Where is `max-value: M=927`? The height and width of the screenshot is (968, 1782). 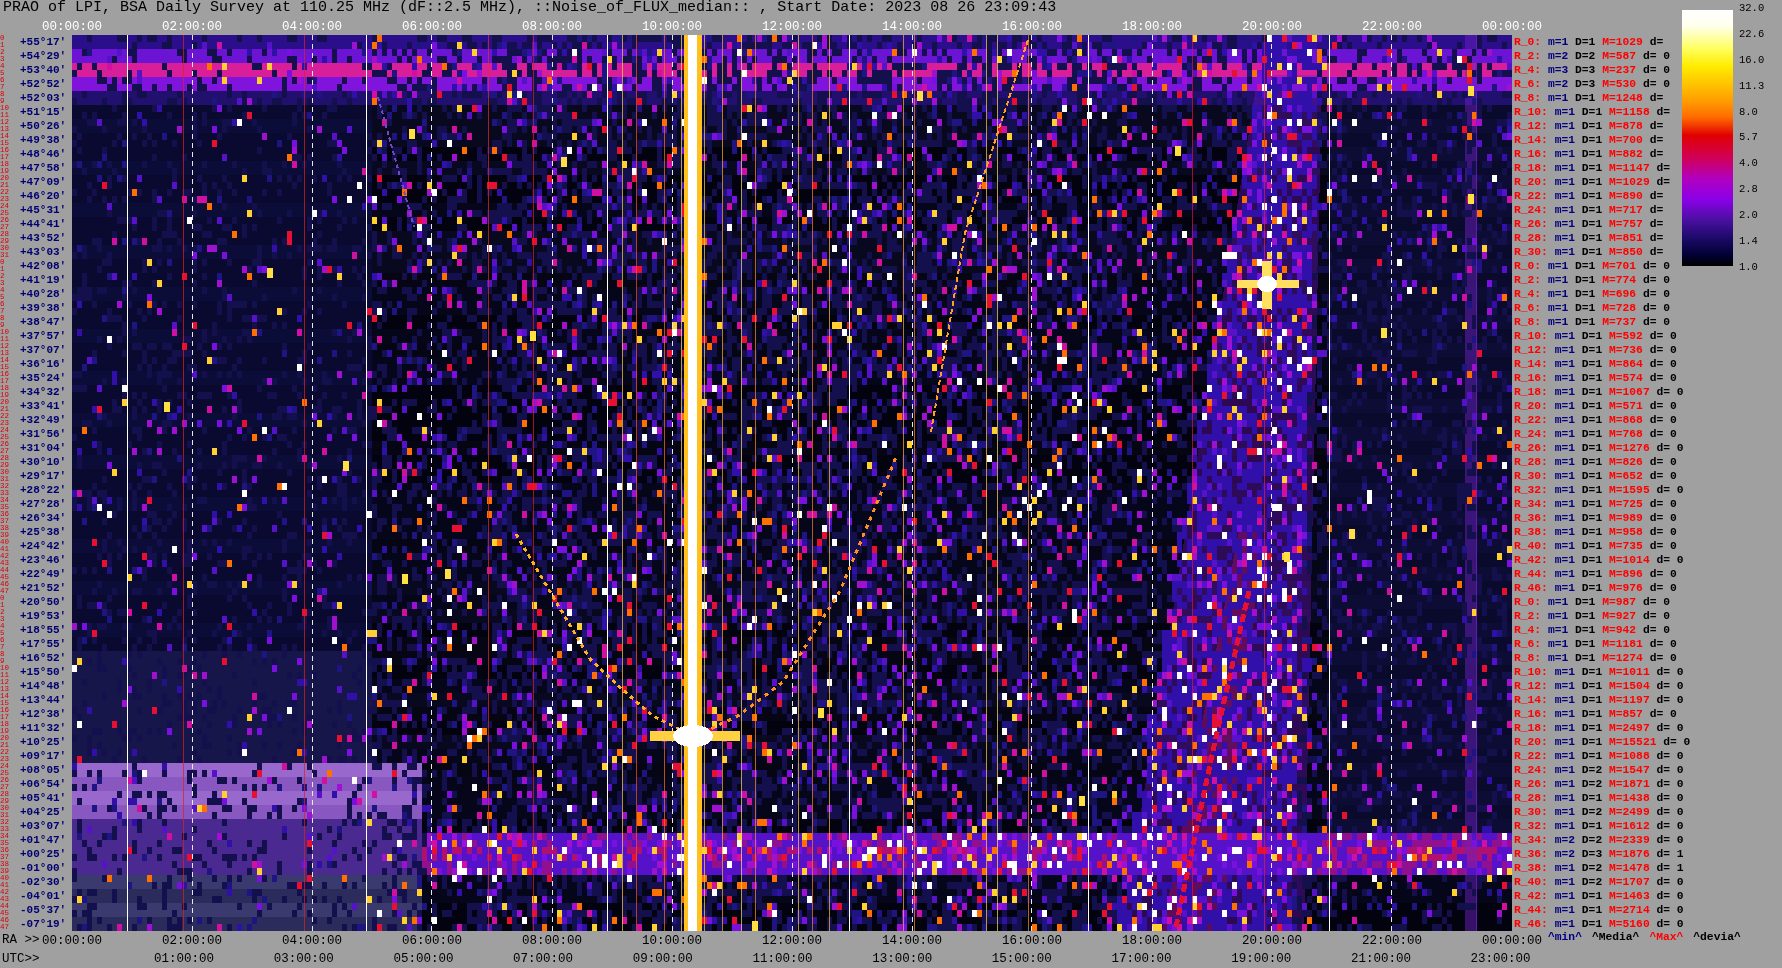 max-value: M=927 is located at coordinates (1619, 616).